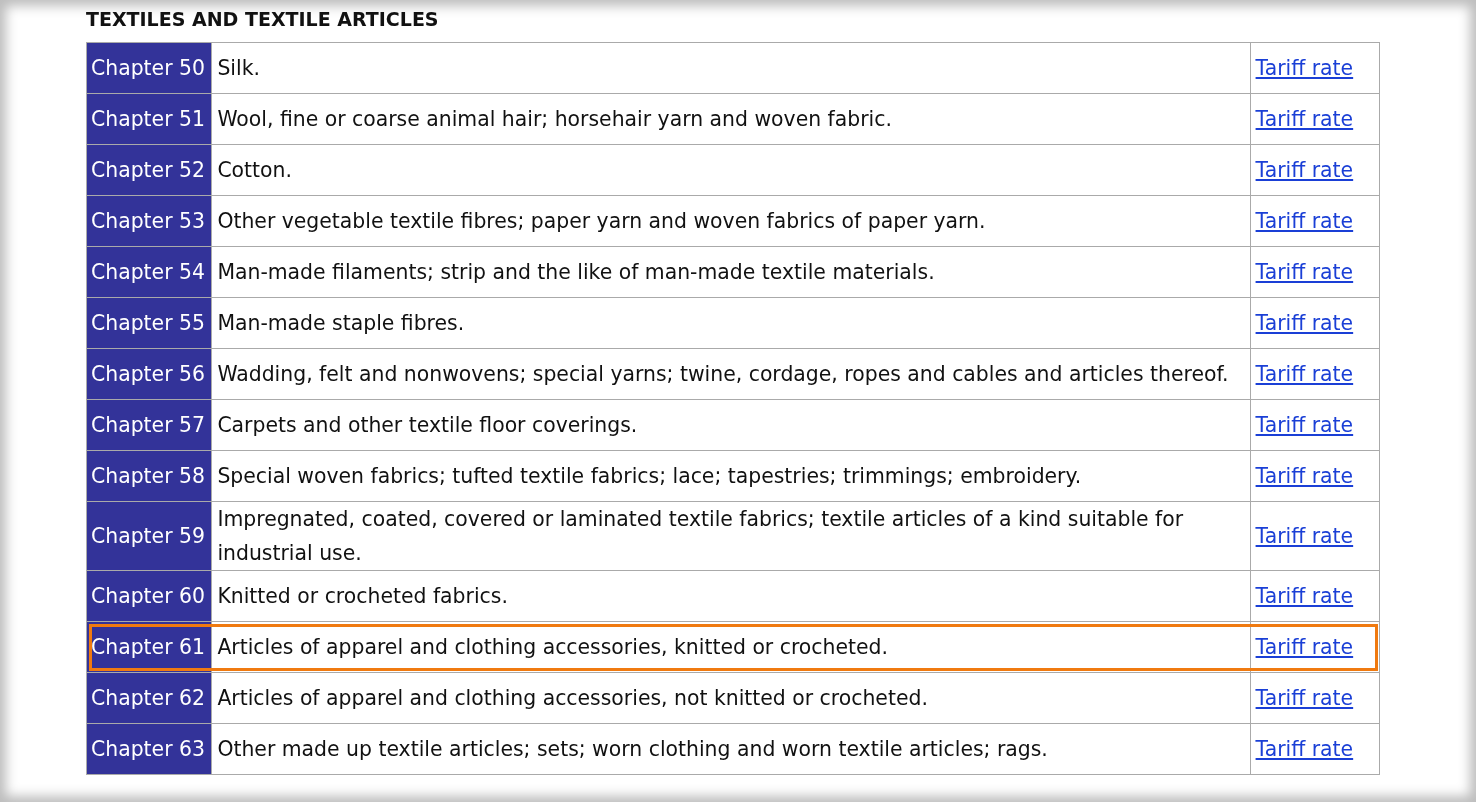 The height and width of the screenshot is (802, 1476). Describe the element at coordinates (149, 596) in the screenshot. I see `chapter-cell: Chapter 60` at that location.